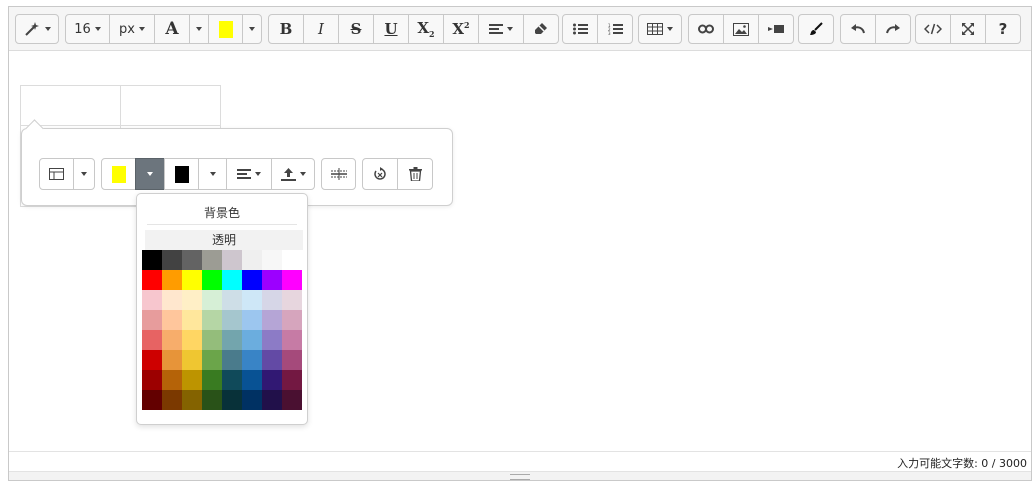  What do you see at coordinates (1003, 29) in the screenshot?
I see `help-button: ?` at bounding box center [1003, 29].